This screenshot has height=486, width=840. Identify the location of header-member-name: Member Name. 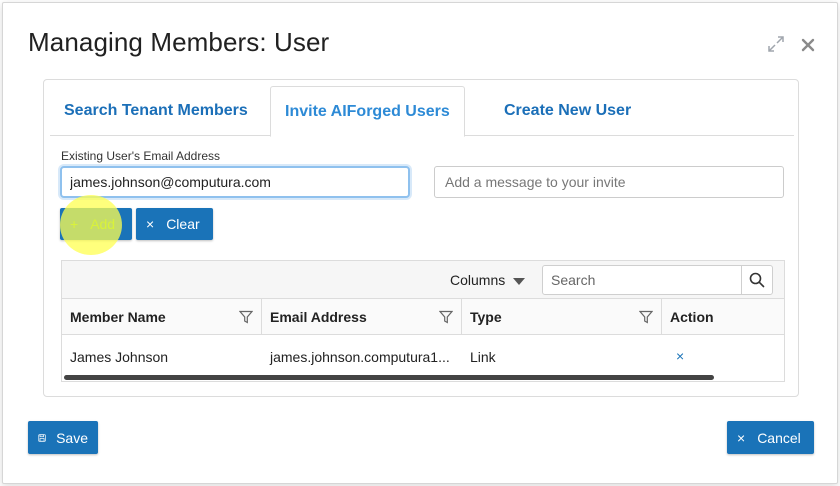
(162, 317).